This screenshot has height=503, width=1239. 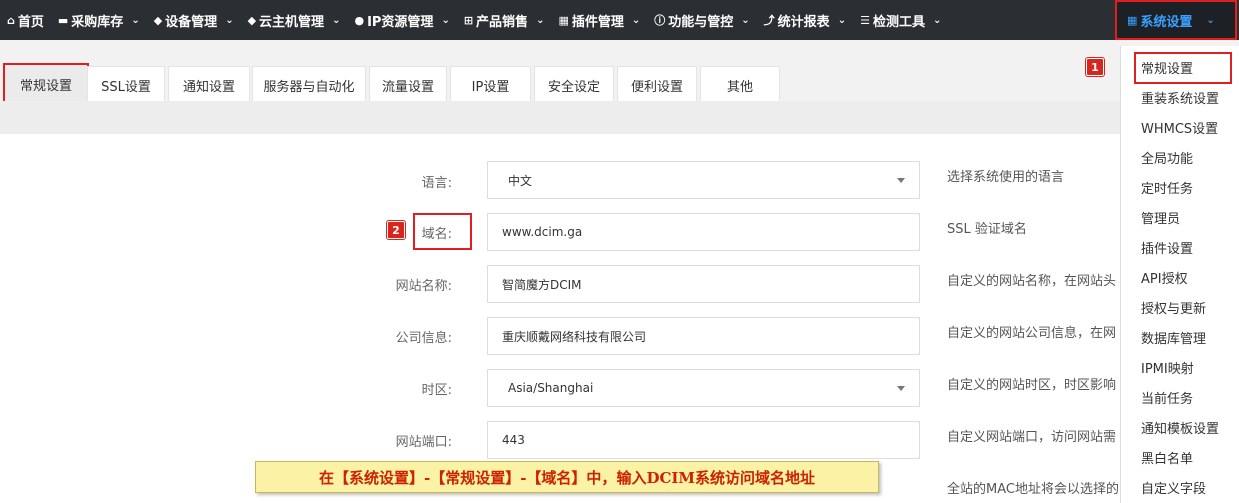 What do you see at coordinates (408, 85) in the screenshot?
I see `tab-traffic: 流量设置` at bounding box center [408, 85].